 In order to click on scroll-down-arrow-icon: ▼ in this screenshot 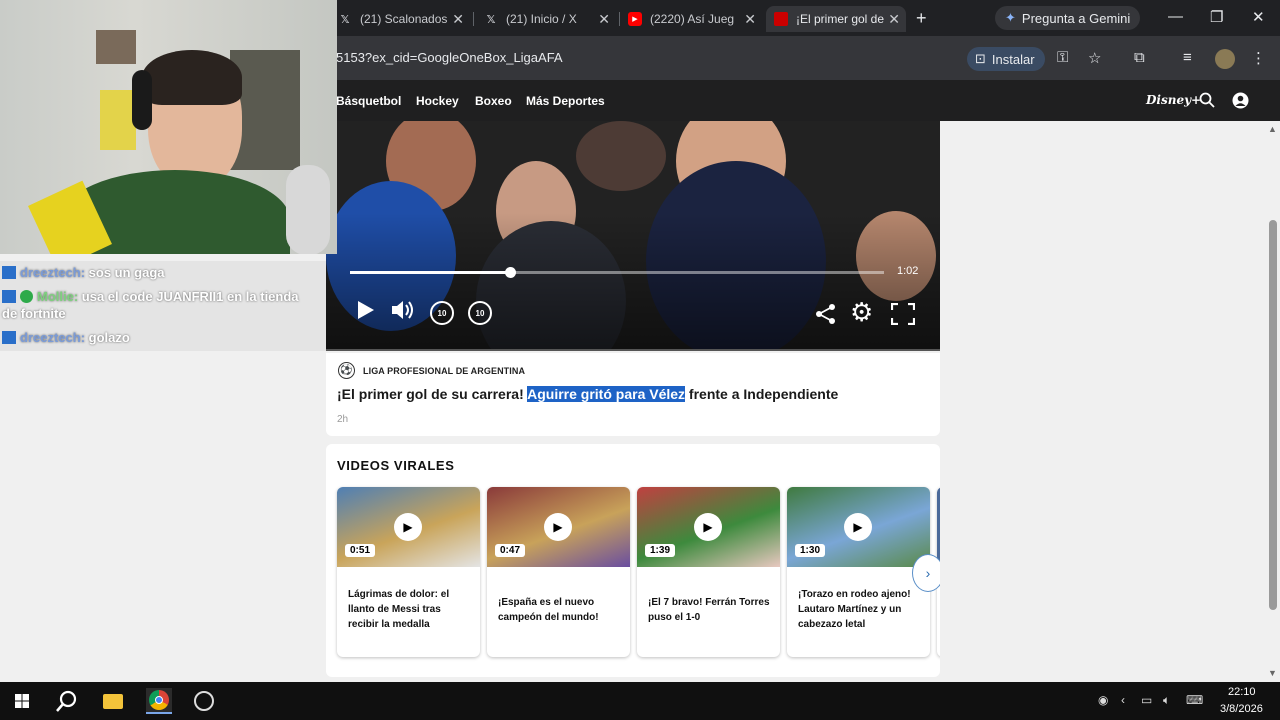, I will do `click(1272, 673)`.